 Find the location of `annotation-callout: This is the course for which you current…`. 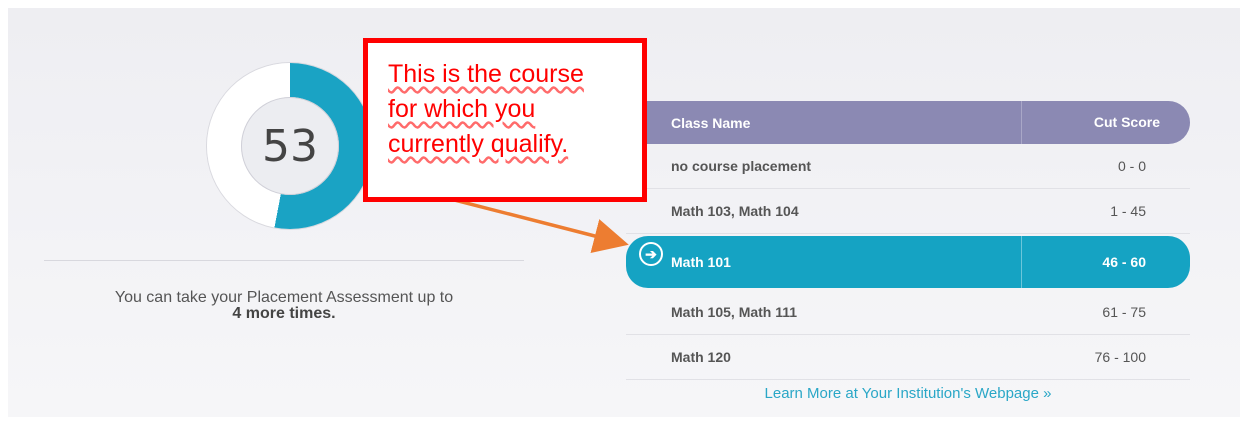

annotation-callout: This is the course for which you current… is located at coordinates (505, 120).